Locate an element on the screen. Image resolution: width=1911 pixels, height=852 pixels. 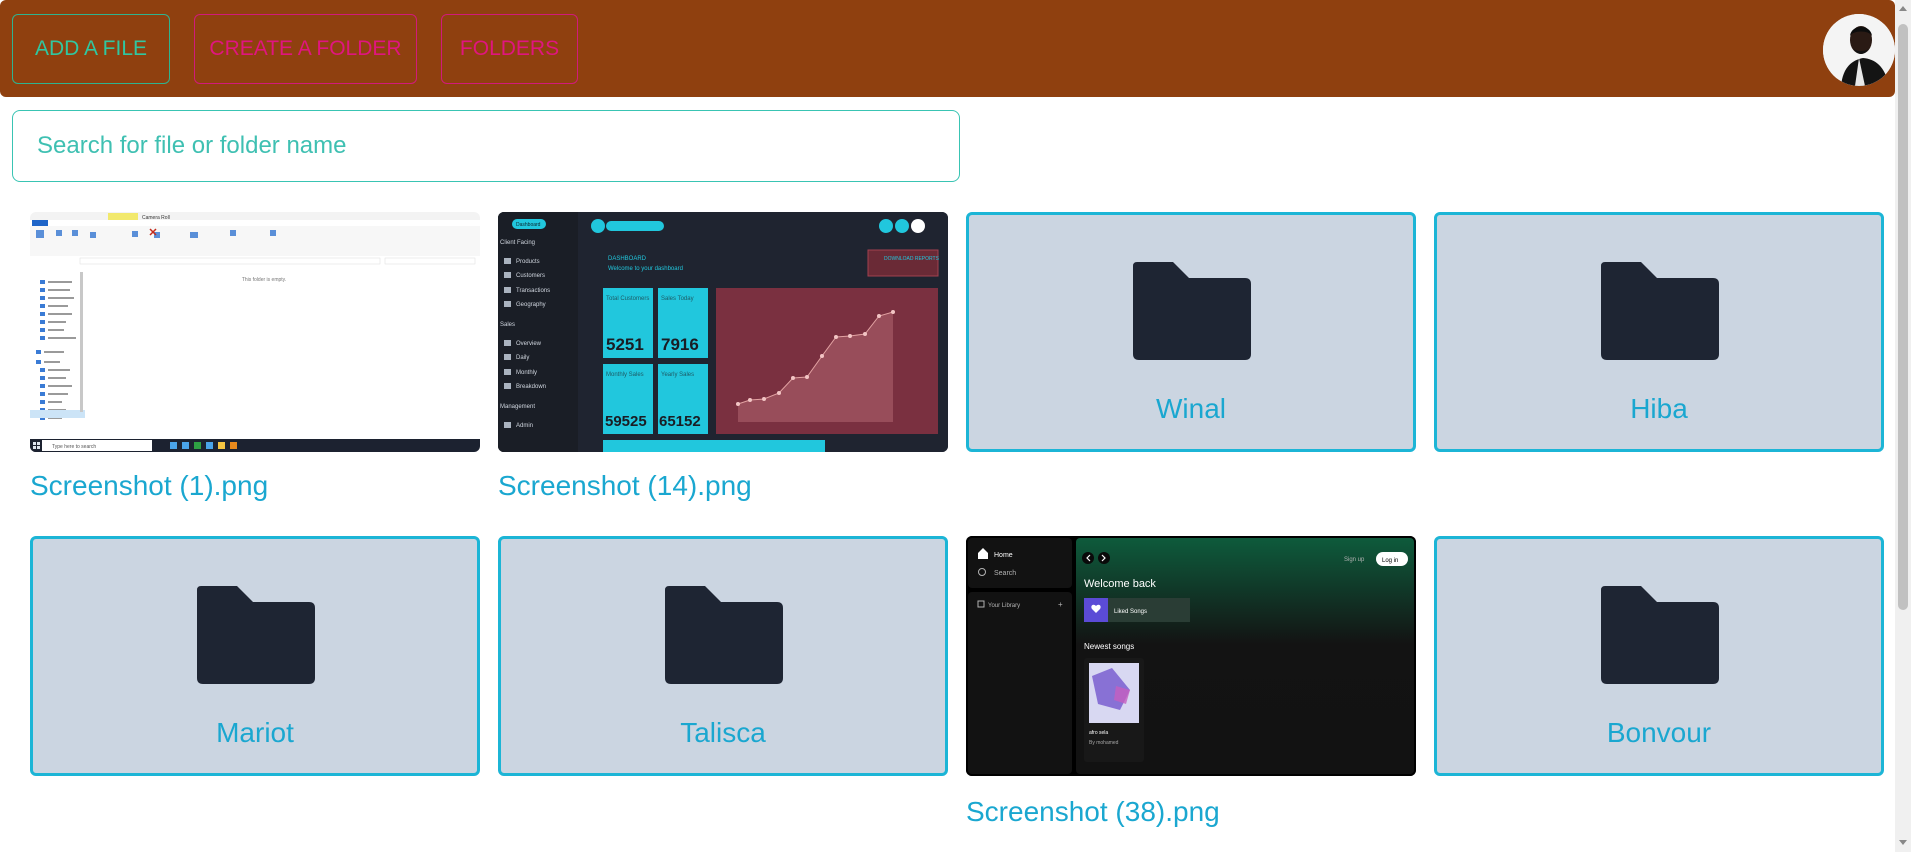
folder-label: Winal is located at coordinates (1190, 408).